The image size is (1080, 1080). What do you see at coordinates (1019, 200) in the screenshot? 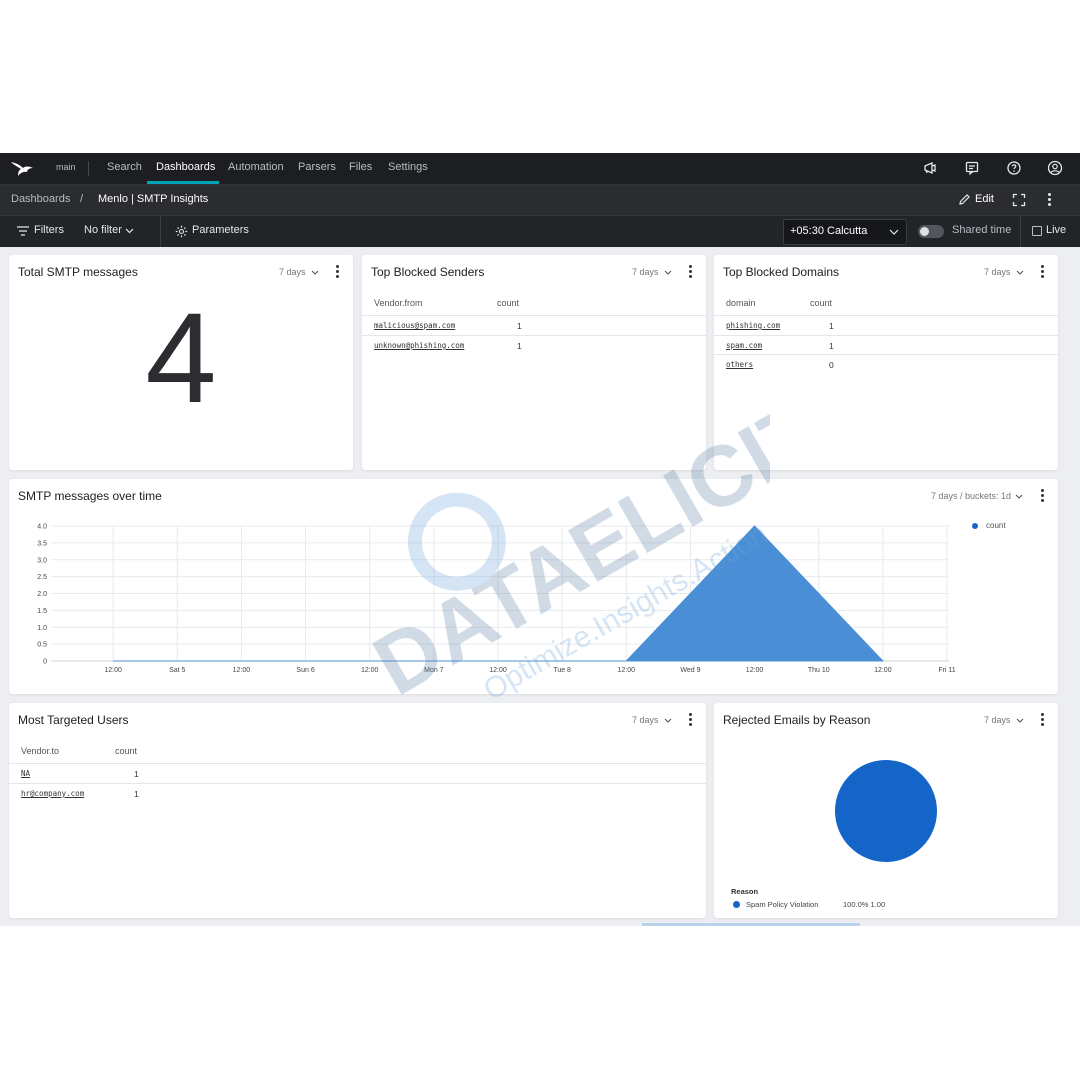
I see `fullscreen-icon` at bounding box center [1019, 200].